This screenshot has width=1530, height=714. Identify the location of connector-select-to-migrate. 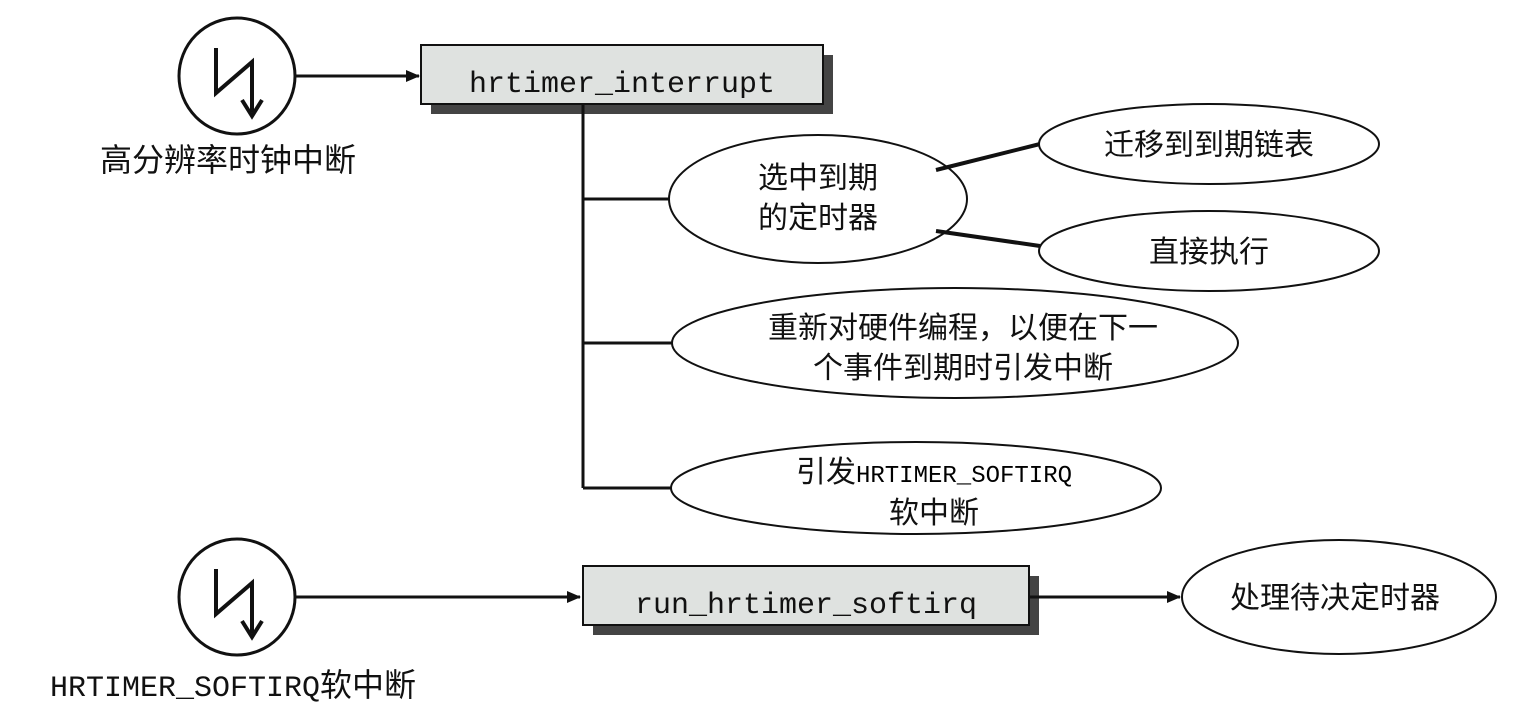
(988, 157).